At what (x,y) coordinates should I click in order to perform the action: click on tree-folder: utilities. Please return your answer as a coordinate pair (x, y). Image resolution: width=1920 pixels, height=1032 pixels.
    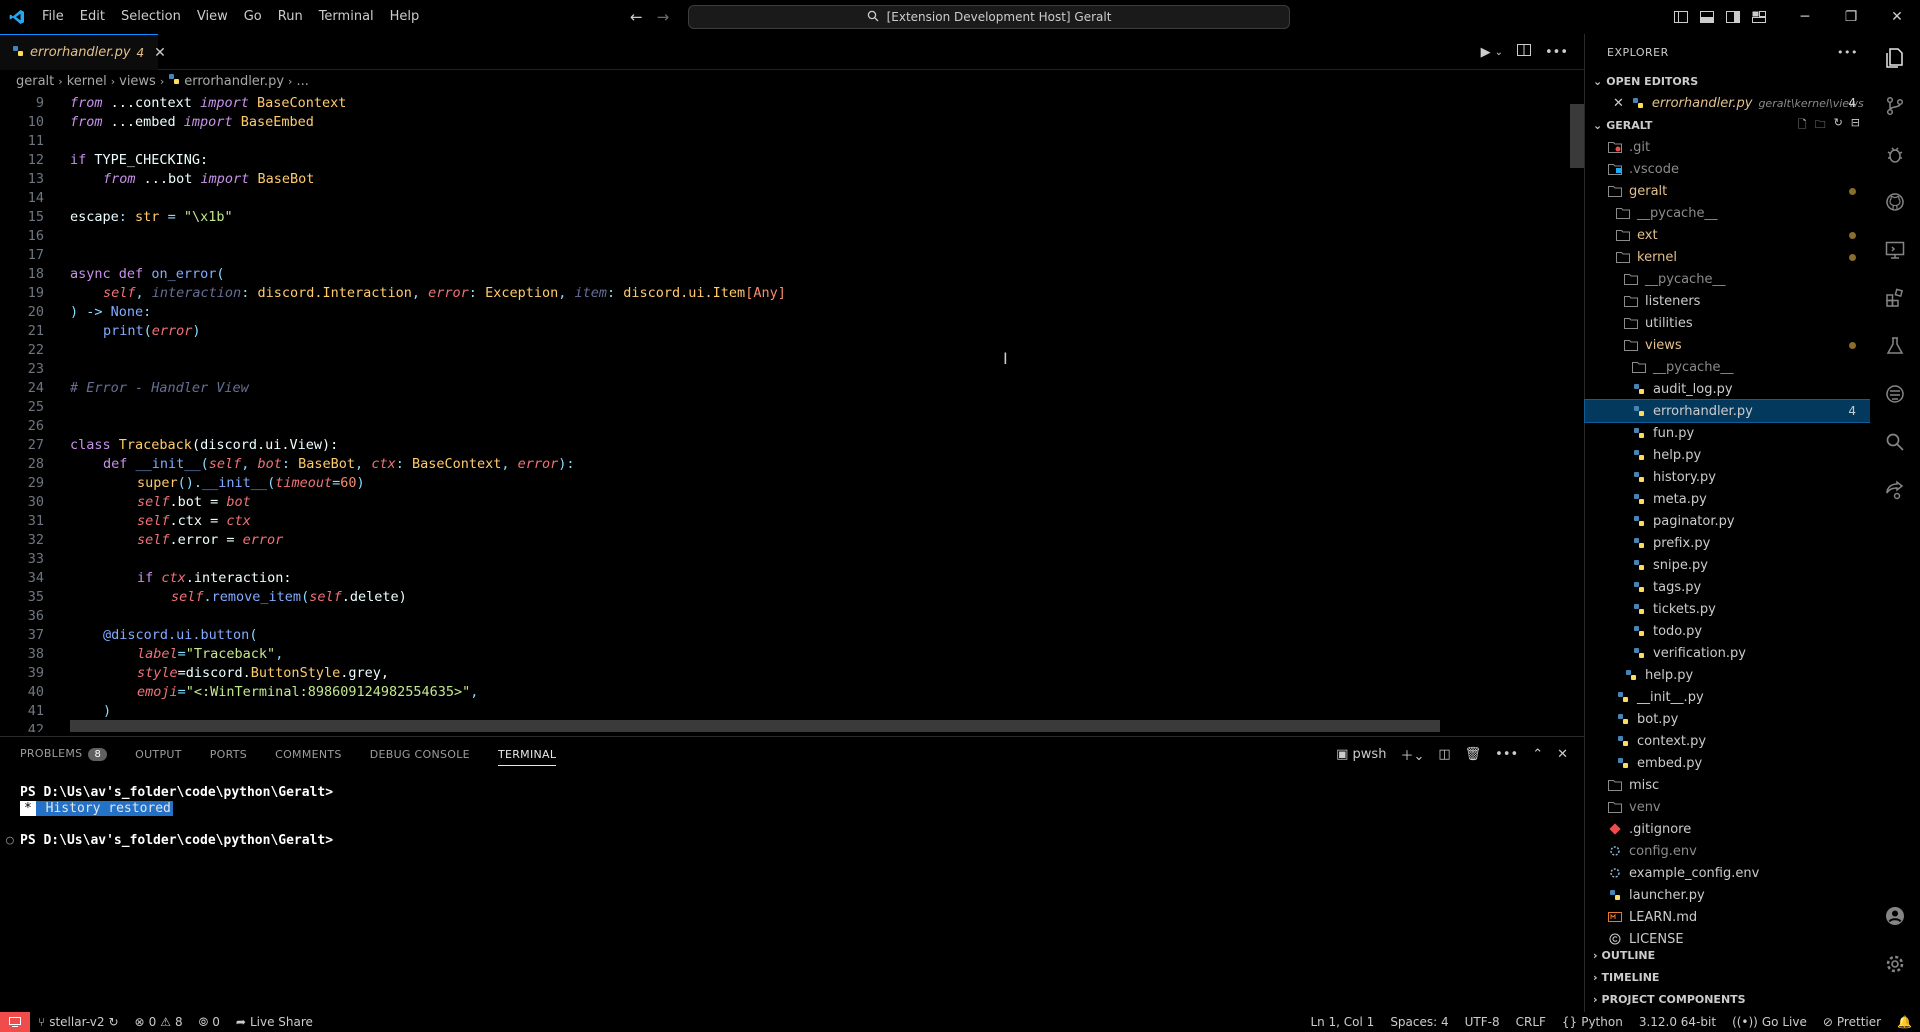
    Looking at the image, I should click on (1727, 323).